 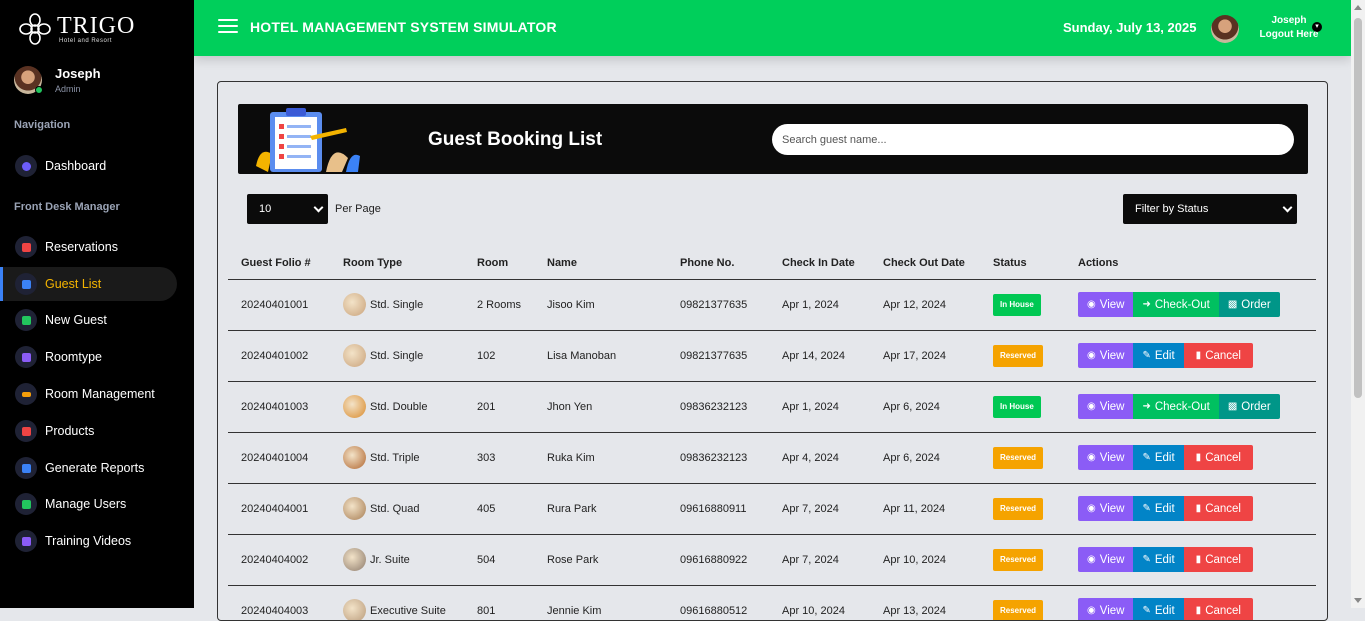 I want to click on page-scrollbar, so click(x=1358, y=304).